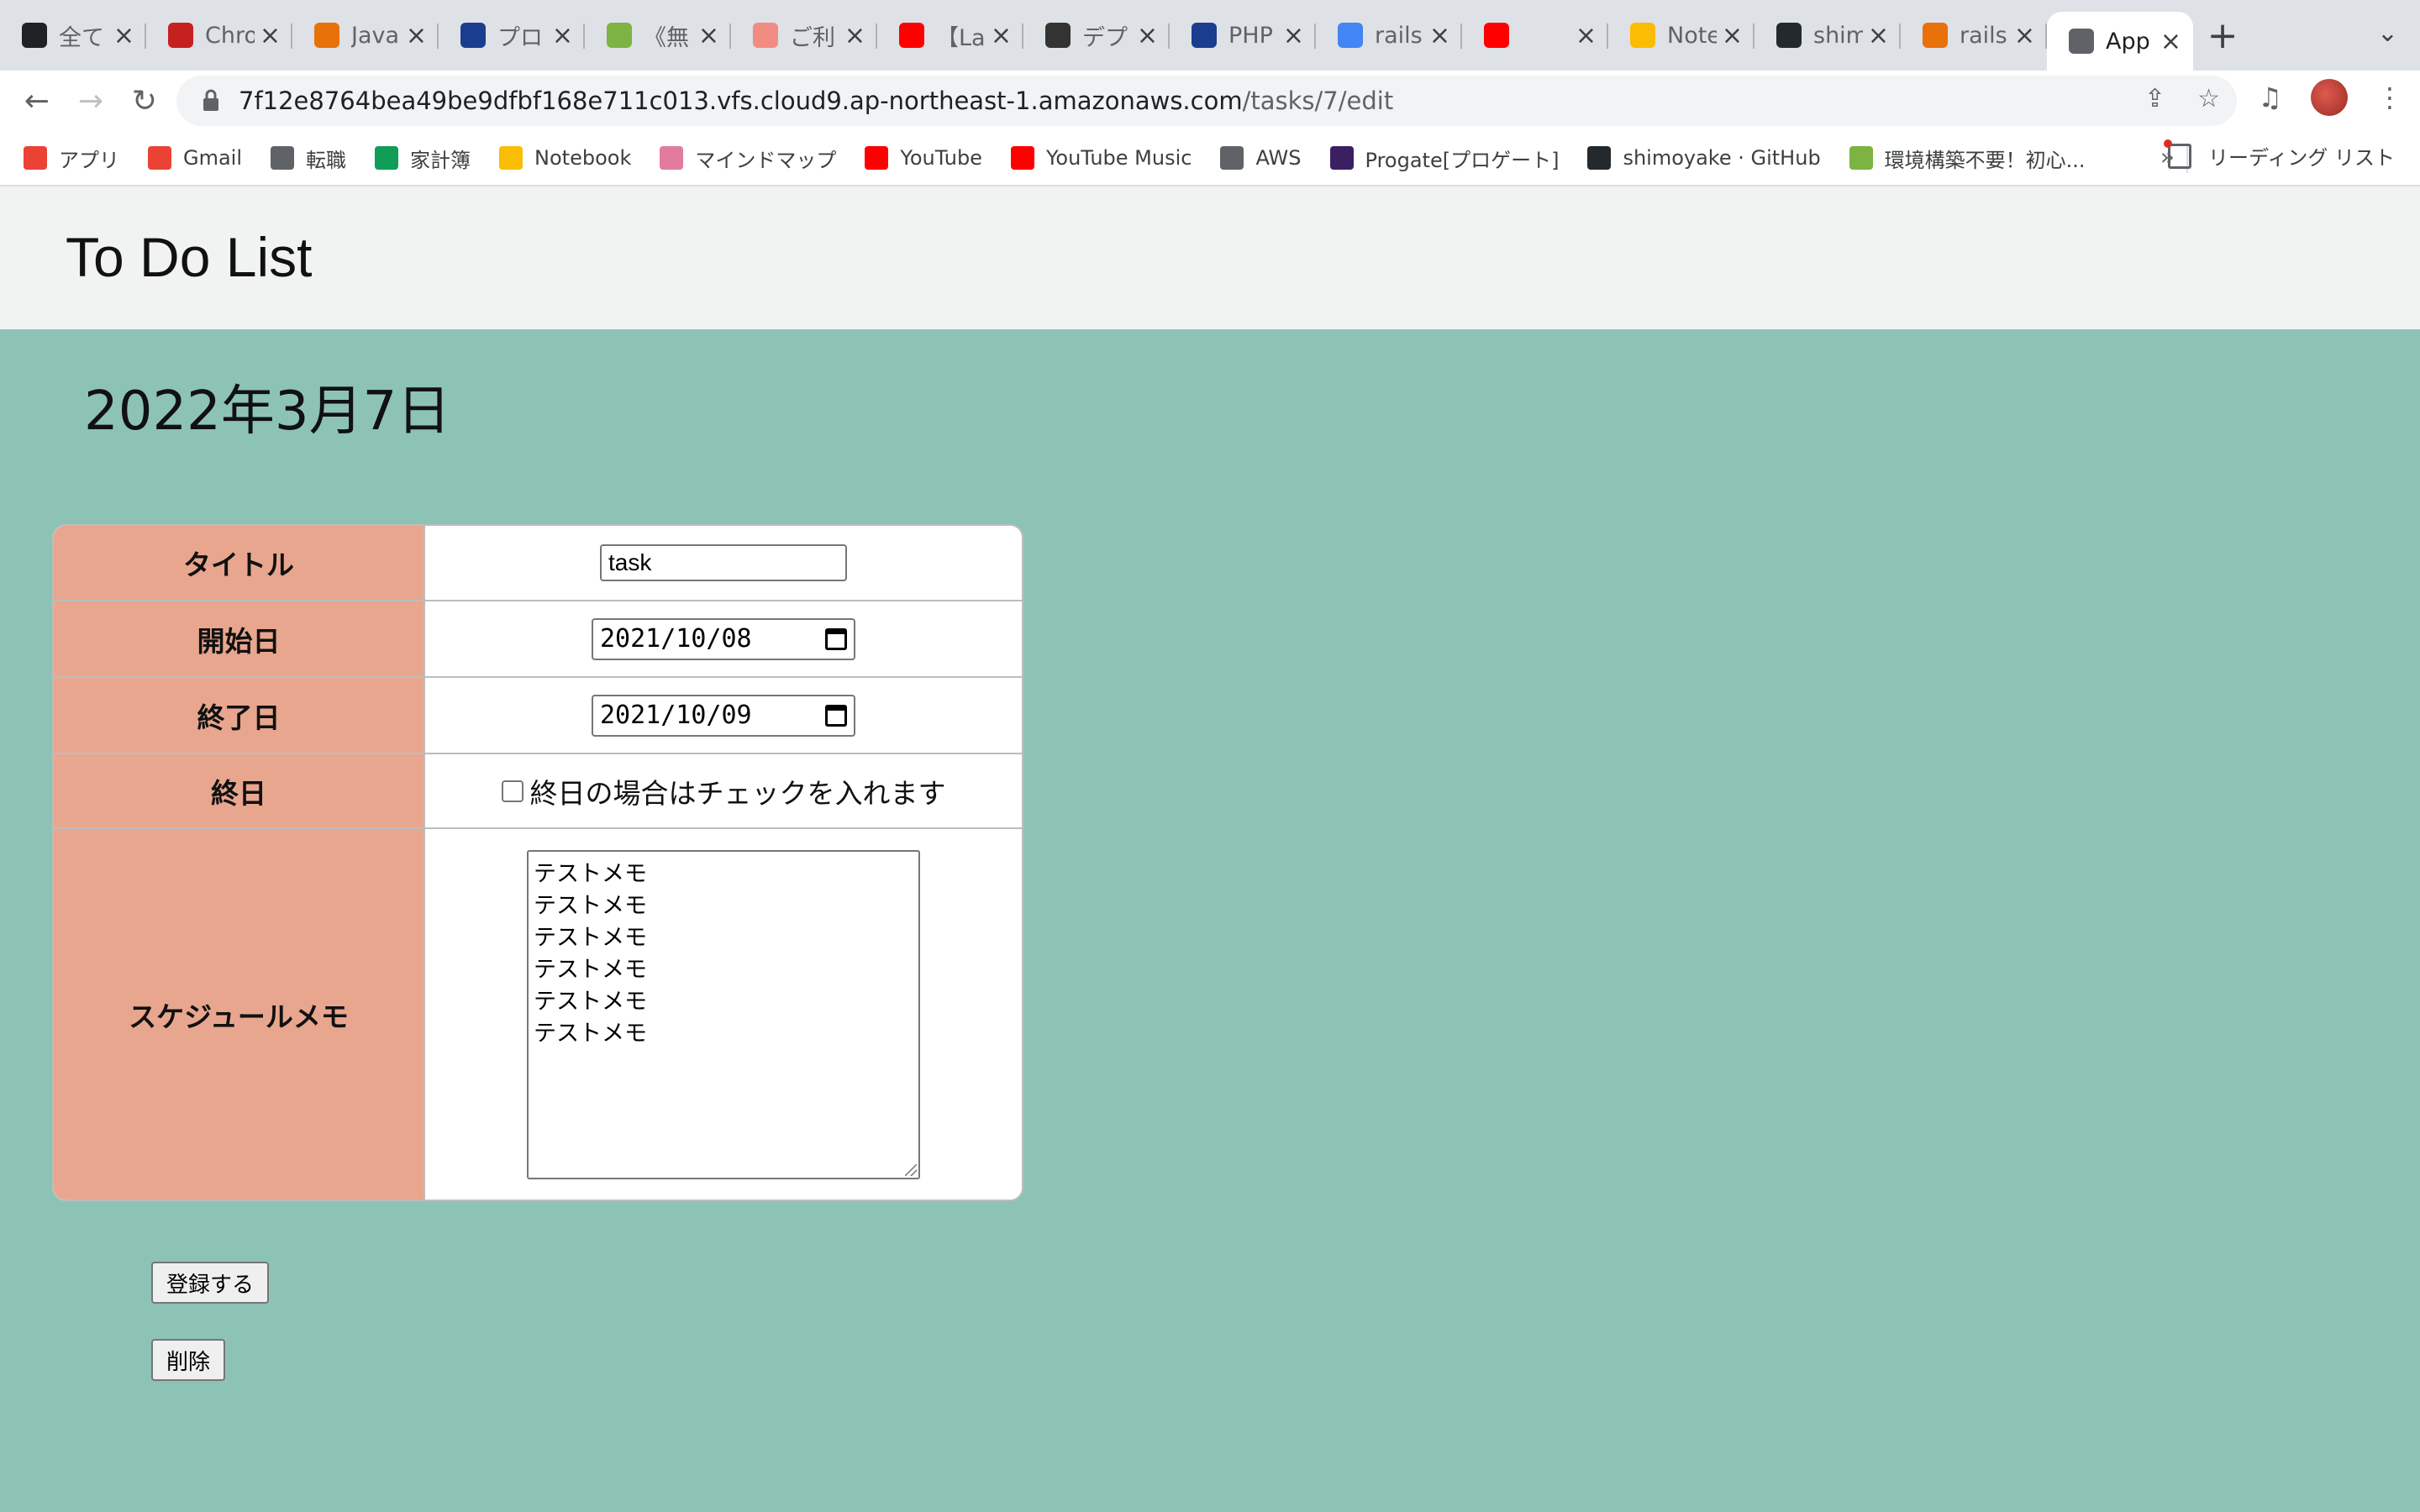  Describe the element at coordinates (195, 158) in the screenshot. I see `bookmark-item: Gmail` at that location.